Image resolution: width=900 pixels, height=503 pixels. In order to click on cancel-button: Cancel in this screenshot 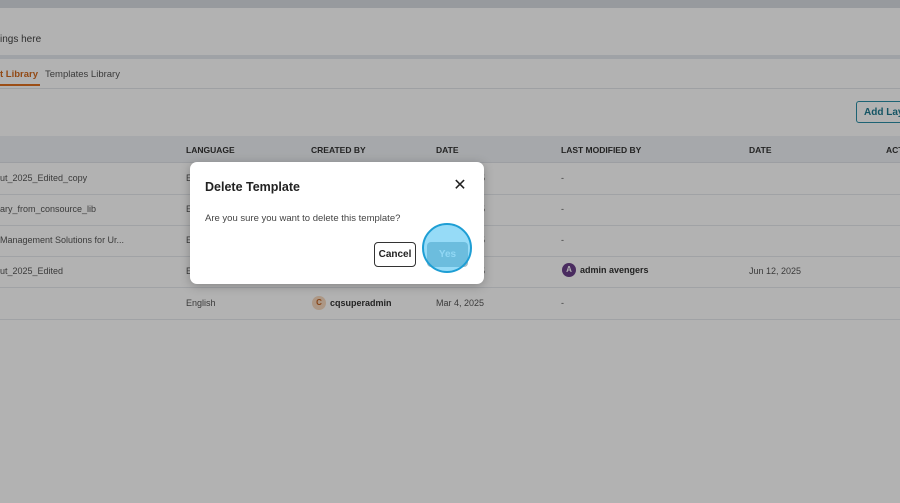, I will do `click(395, 254)`.